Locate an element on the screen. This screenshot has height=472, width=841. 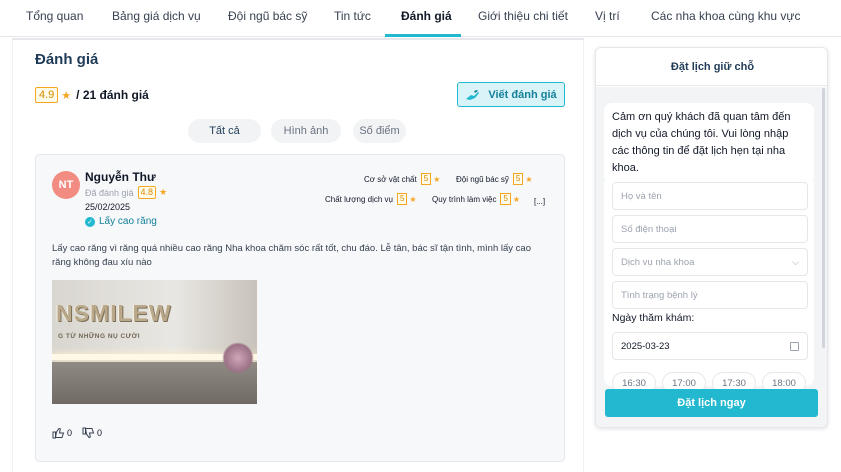
criterion-service-quality: Chất lượng dịch vụ 5 ★ is located at coordinates (371, 199).